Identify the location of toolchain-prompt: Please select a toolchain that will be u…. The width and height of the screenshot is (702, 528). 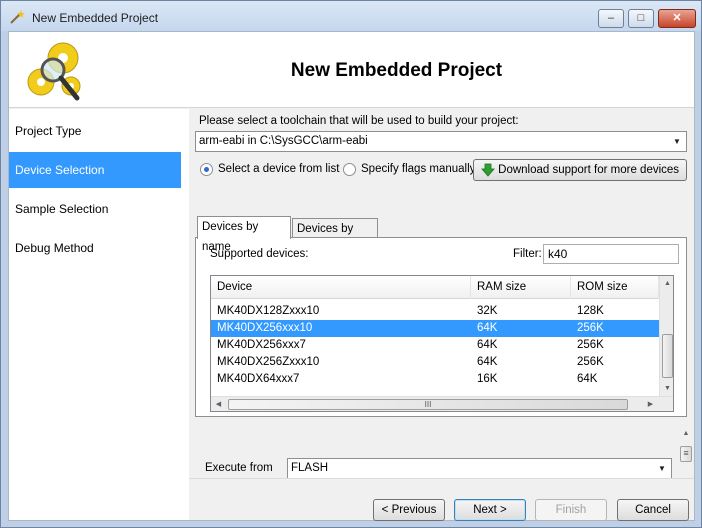
(359, 121).